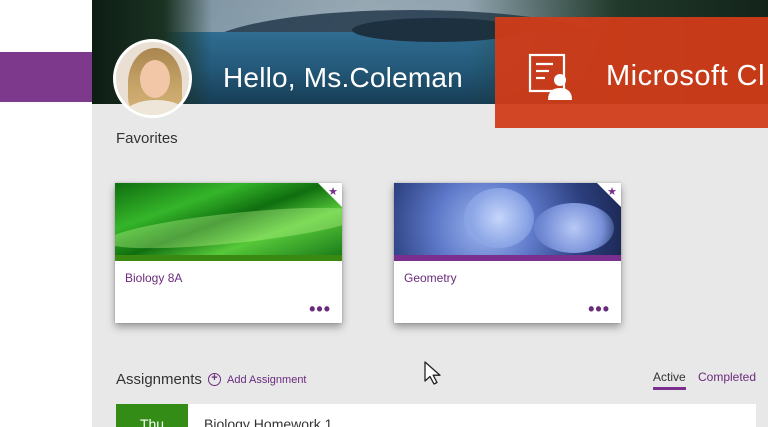 This screenshot has width=768, height=427. What do you see at coordinates (46, 213) in the screenshot?
I see `left-rail` at bounding box center [46, 213].